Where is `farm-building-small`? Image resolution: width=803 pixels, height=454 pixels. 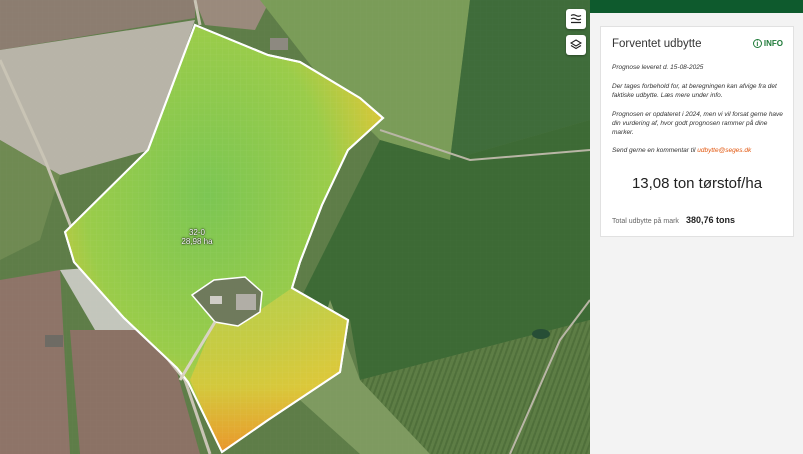 farm-building-small is located at coordinates (216, 300).